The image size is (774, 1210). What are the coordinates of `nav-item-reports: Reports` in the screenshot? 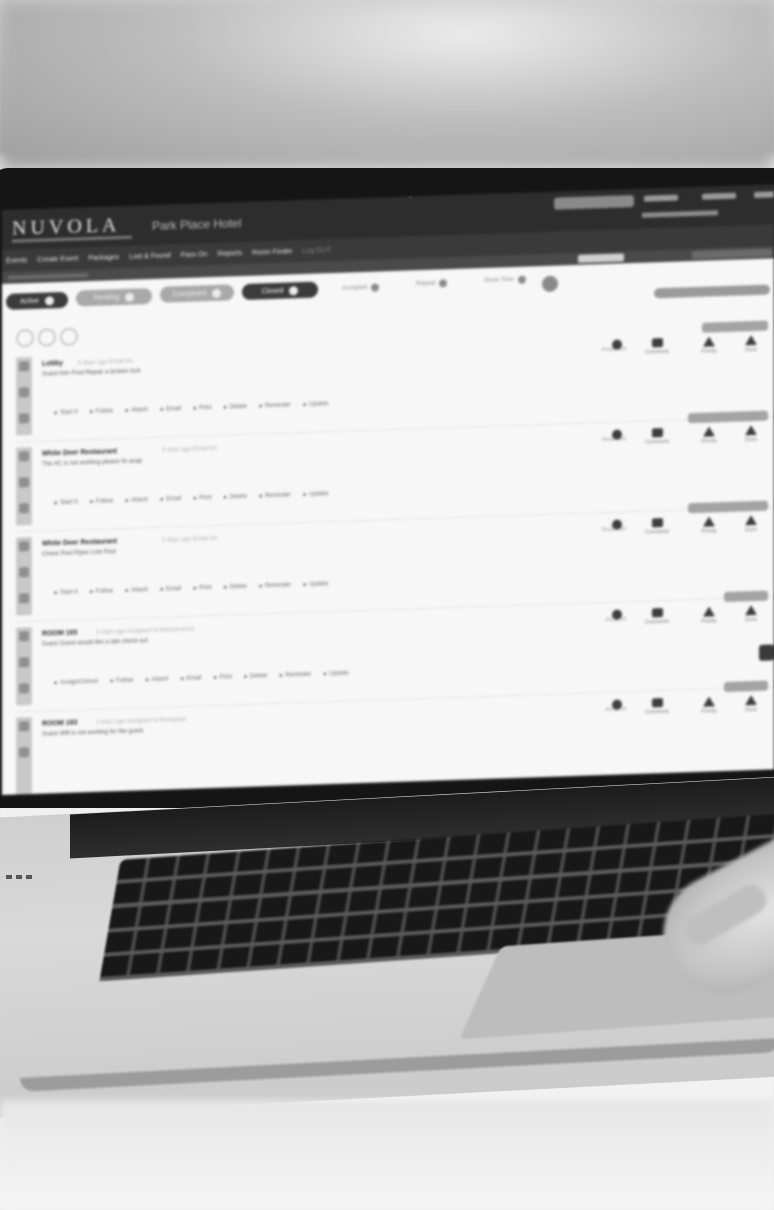 It's located at (230, 254).